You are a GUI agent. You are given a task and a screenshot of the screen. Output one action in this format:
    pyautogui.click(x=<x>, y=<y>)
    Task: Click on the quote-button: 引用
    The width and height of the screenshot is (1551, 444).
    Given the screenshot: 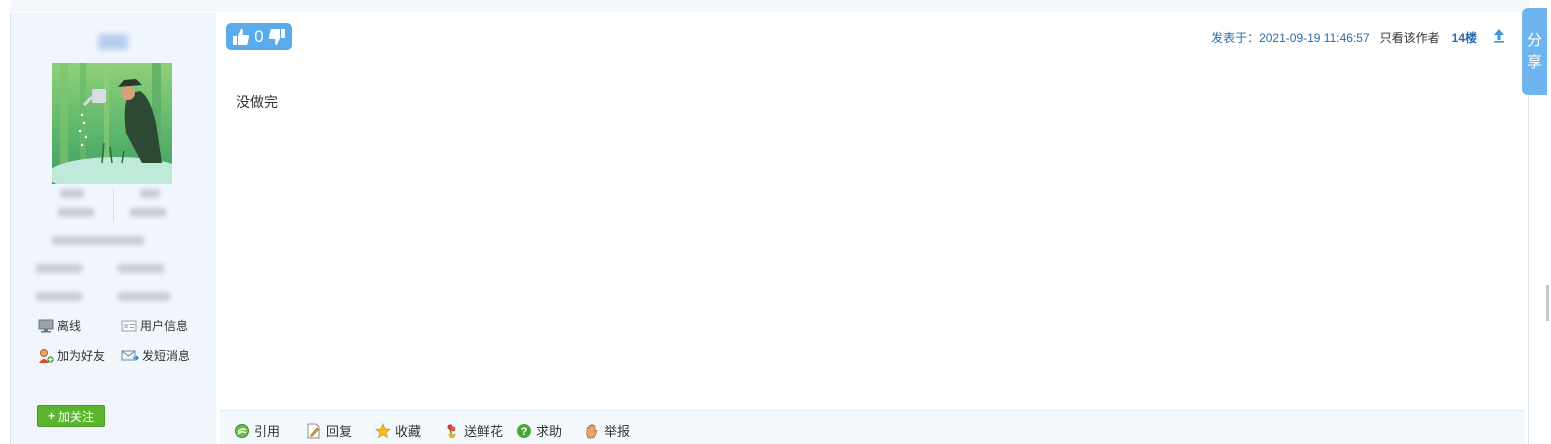 What is the action you would take?
    pyautogui.click(x=257, y=430)
    